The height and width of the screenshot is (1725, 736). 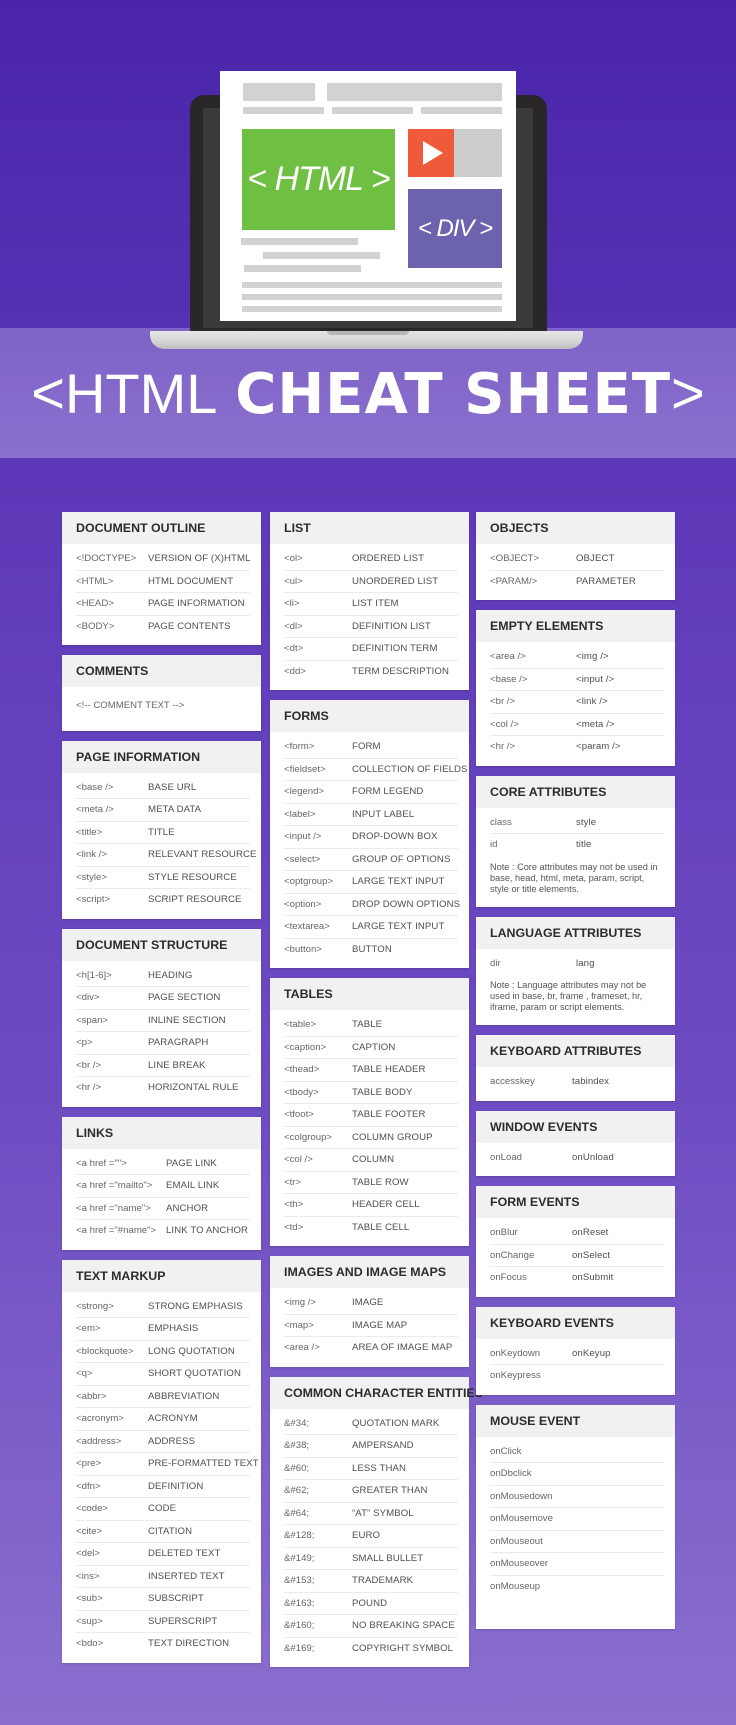 What do you see at coordinates (90, 1643) in the screenshot?
I see `tag-name: <bdo>` at bounding box center [90, 1643].